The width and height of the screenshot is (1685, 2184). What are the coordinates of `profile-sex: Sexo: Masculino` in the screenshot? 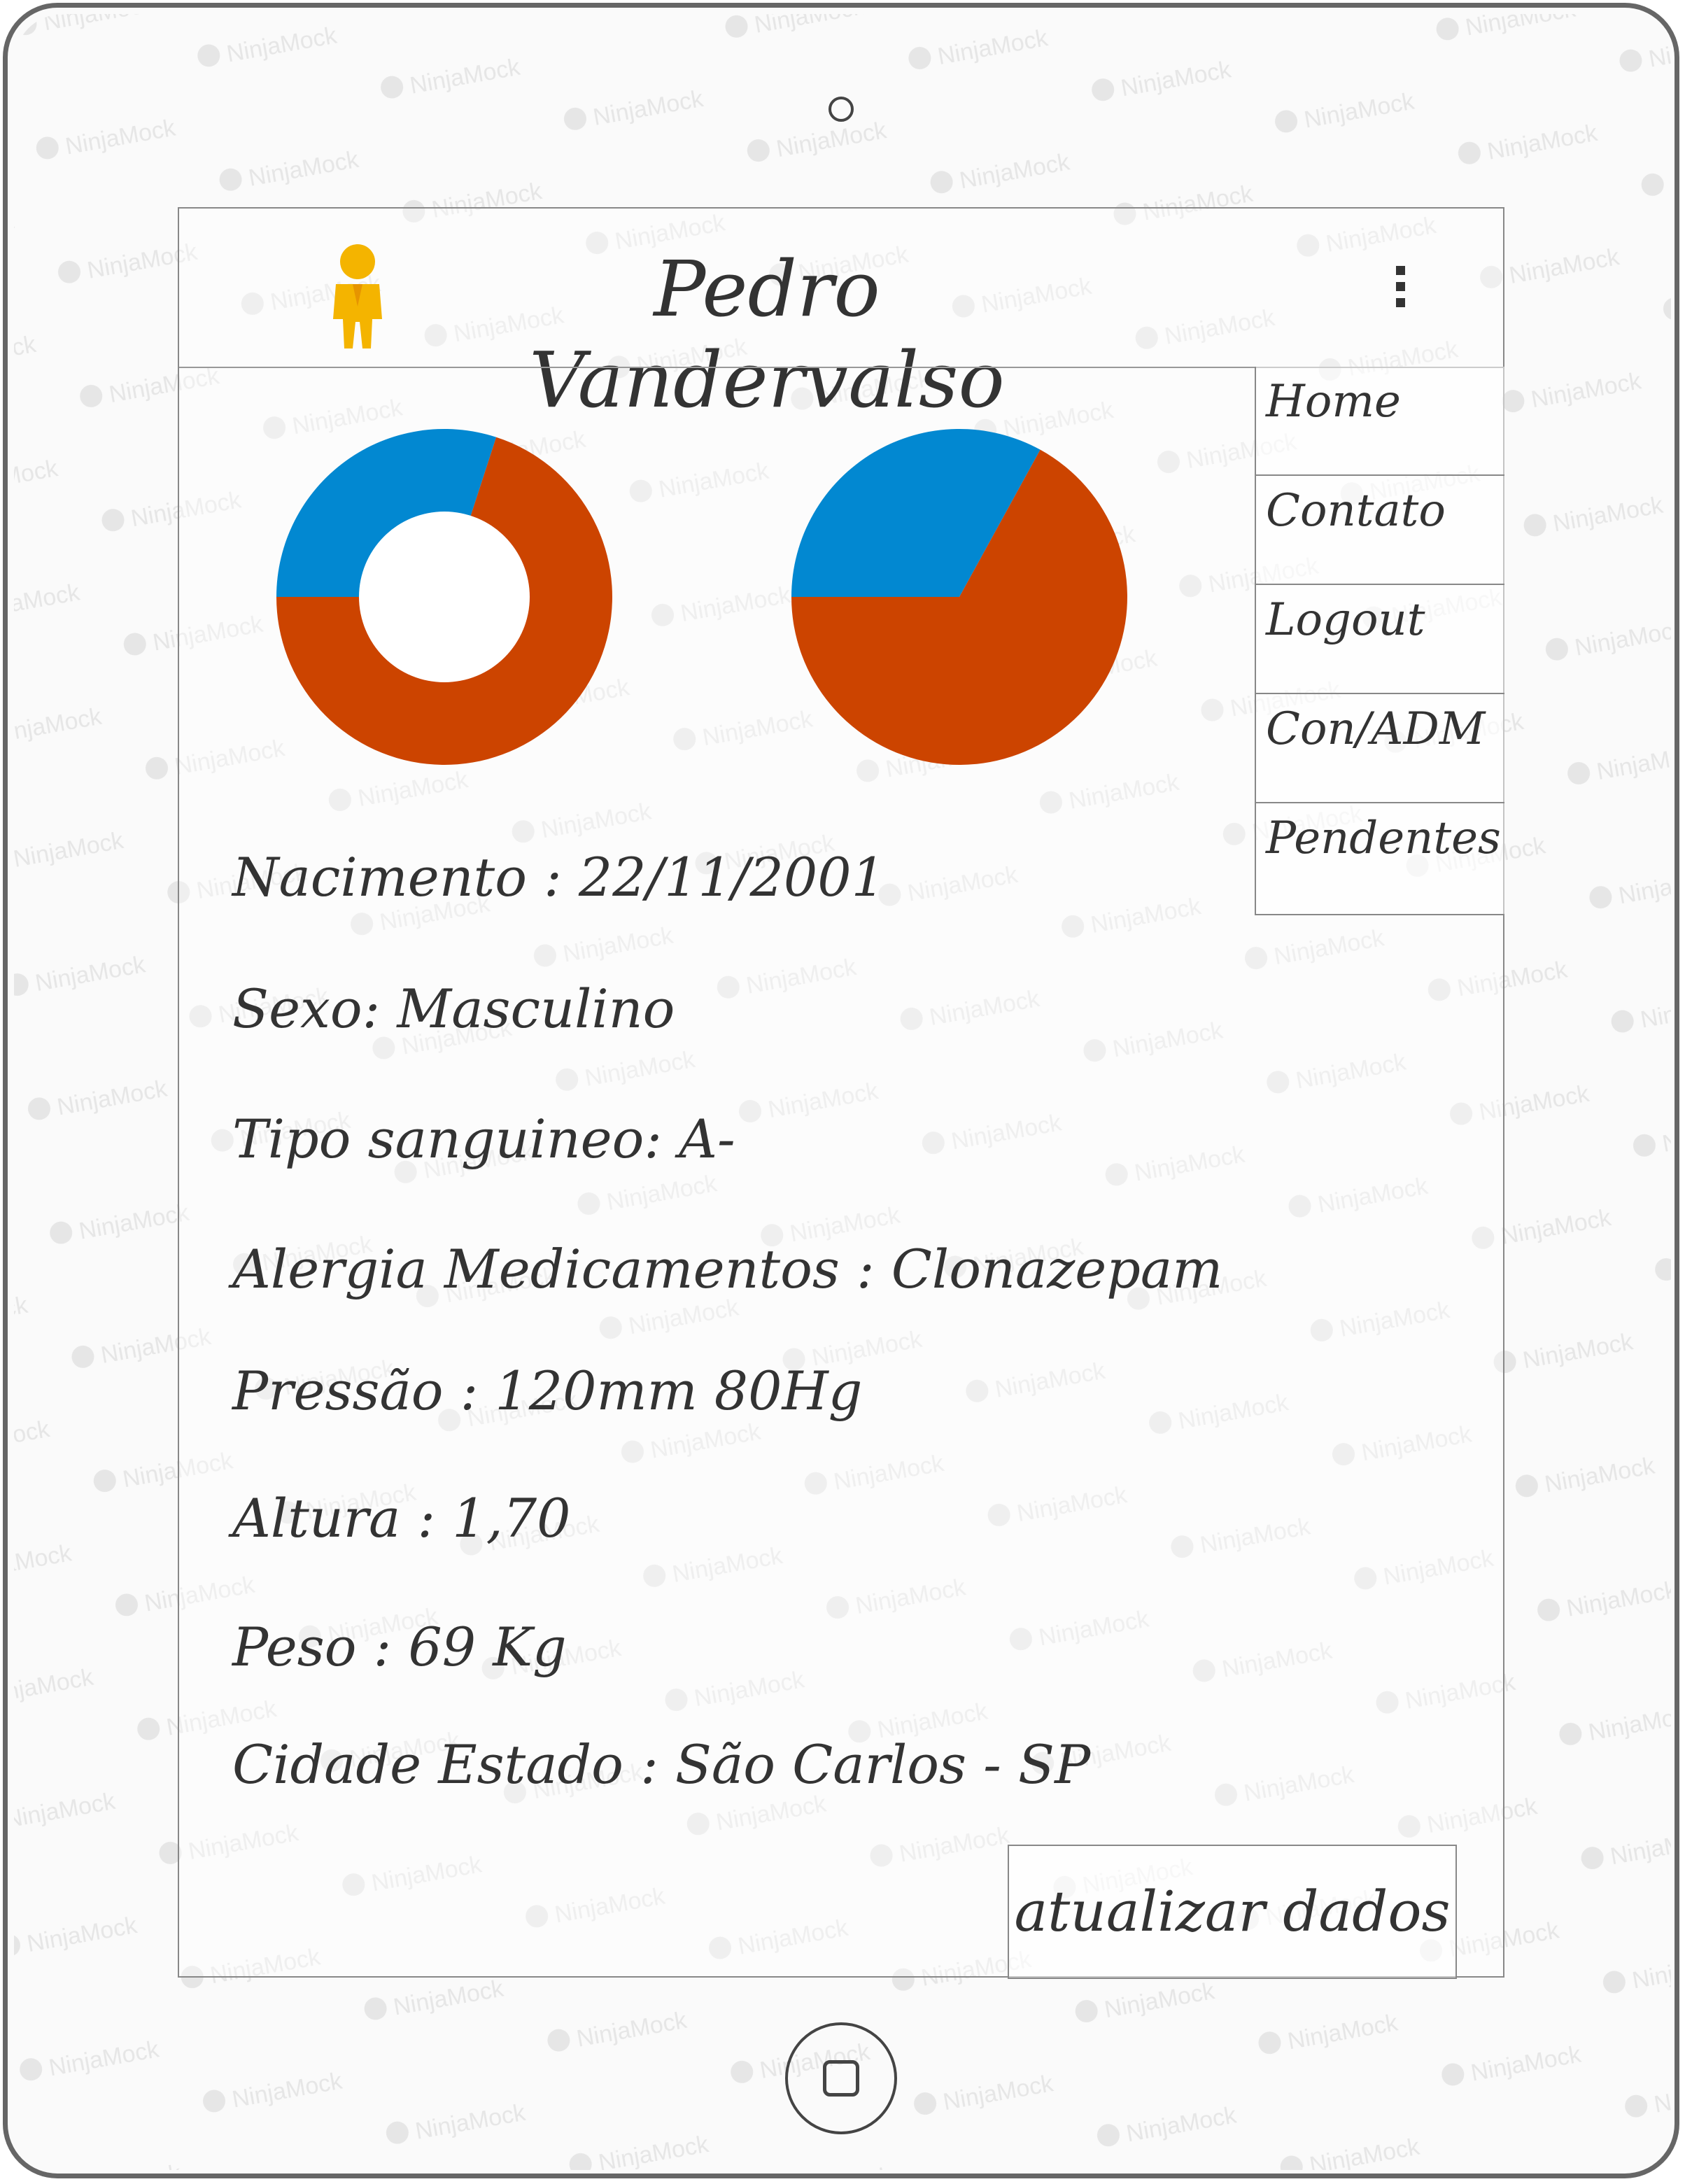 It's located at (453, 1009).